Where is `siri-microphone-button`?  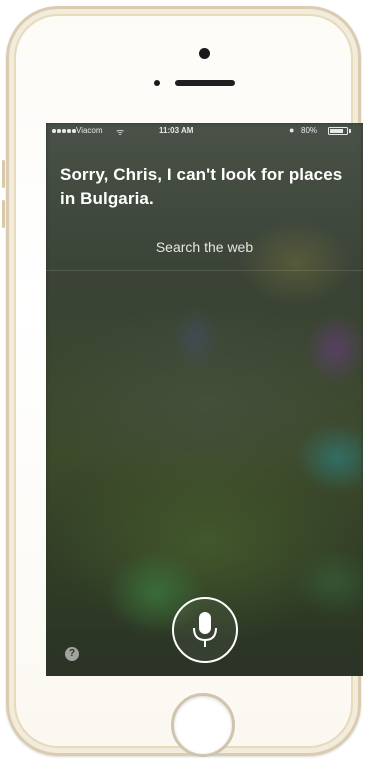 siri-microphone-button is located at coordinates (205, 630).